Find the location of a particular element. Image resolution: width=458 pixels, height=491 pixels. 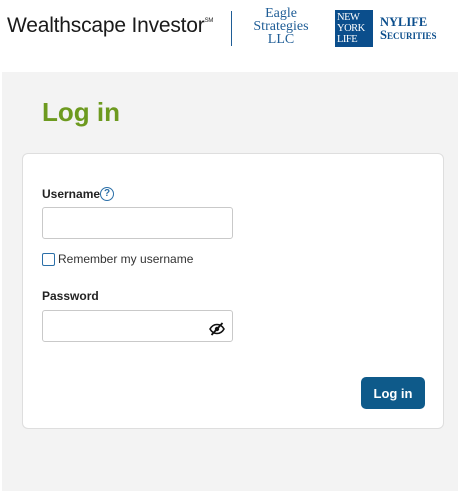

ny-box-line-1: NEW is located at coordinates (348, 17).